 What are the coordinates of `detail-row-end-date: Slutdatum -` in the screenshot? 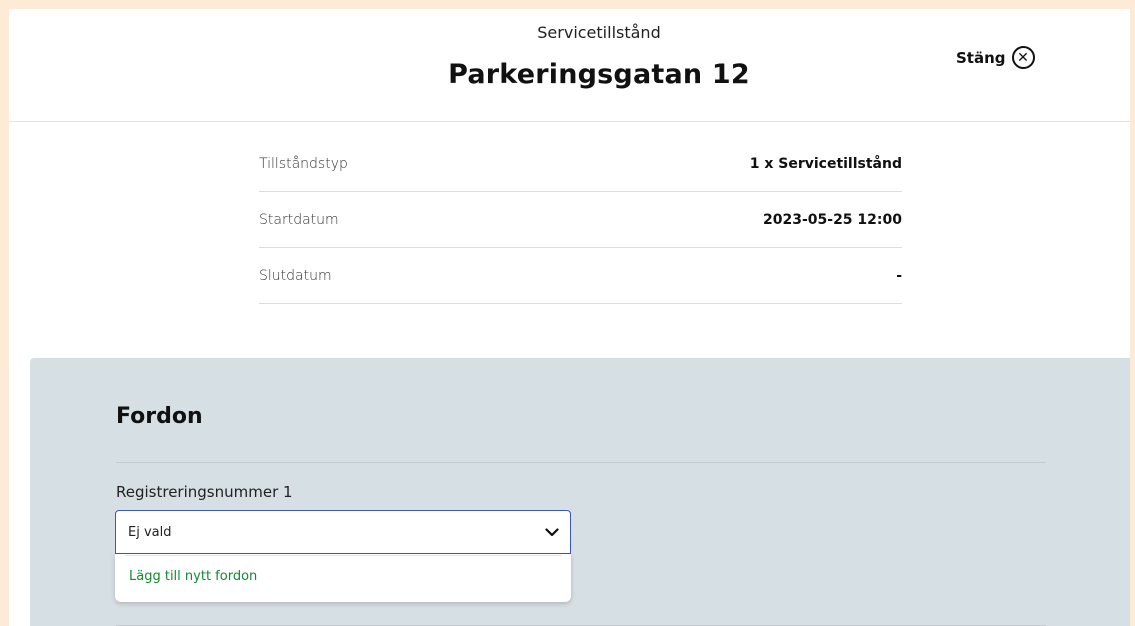 It's located at (580, 276).